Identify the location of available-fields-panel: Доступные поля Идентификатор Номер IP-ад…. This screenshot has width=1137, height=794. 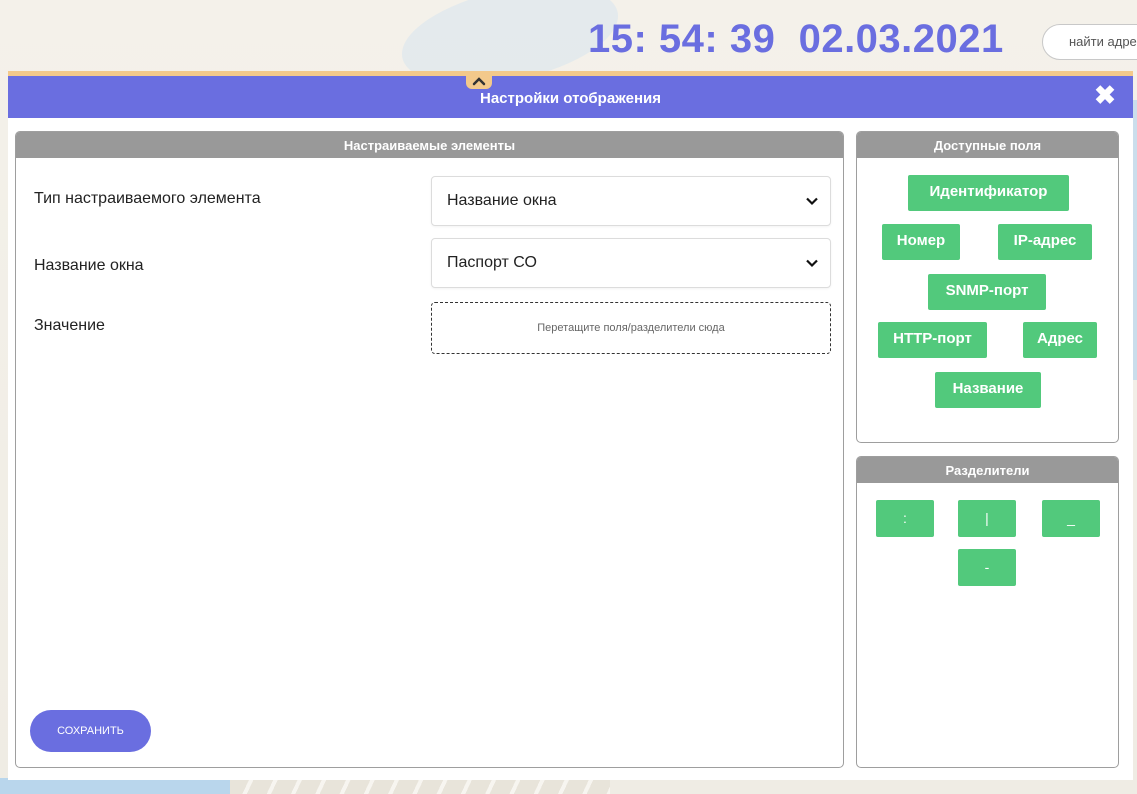
(987, 287).